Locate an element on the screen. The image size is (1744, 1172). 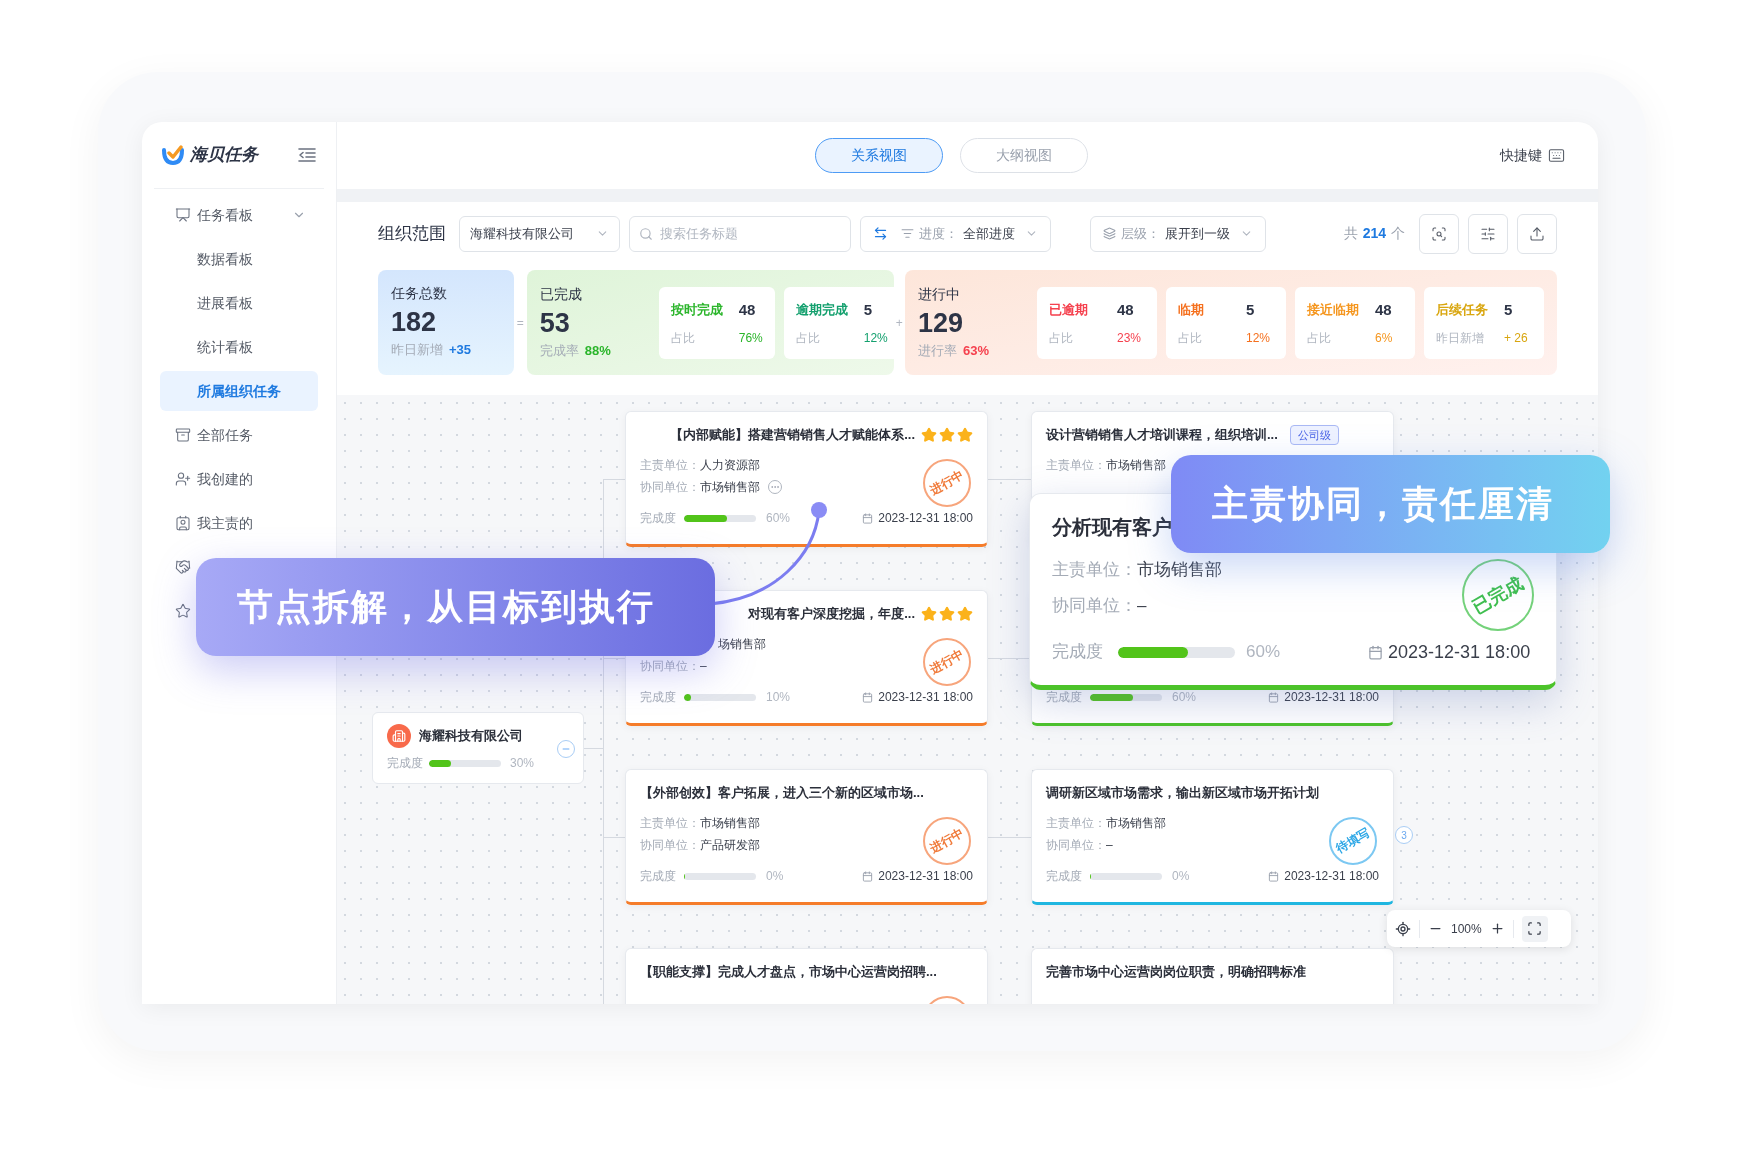
stat-label: 已逾期 is located at coordinates (1069, 310).